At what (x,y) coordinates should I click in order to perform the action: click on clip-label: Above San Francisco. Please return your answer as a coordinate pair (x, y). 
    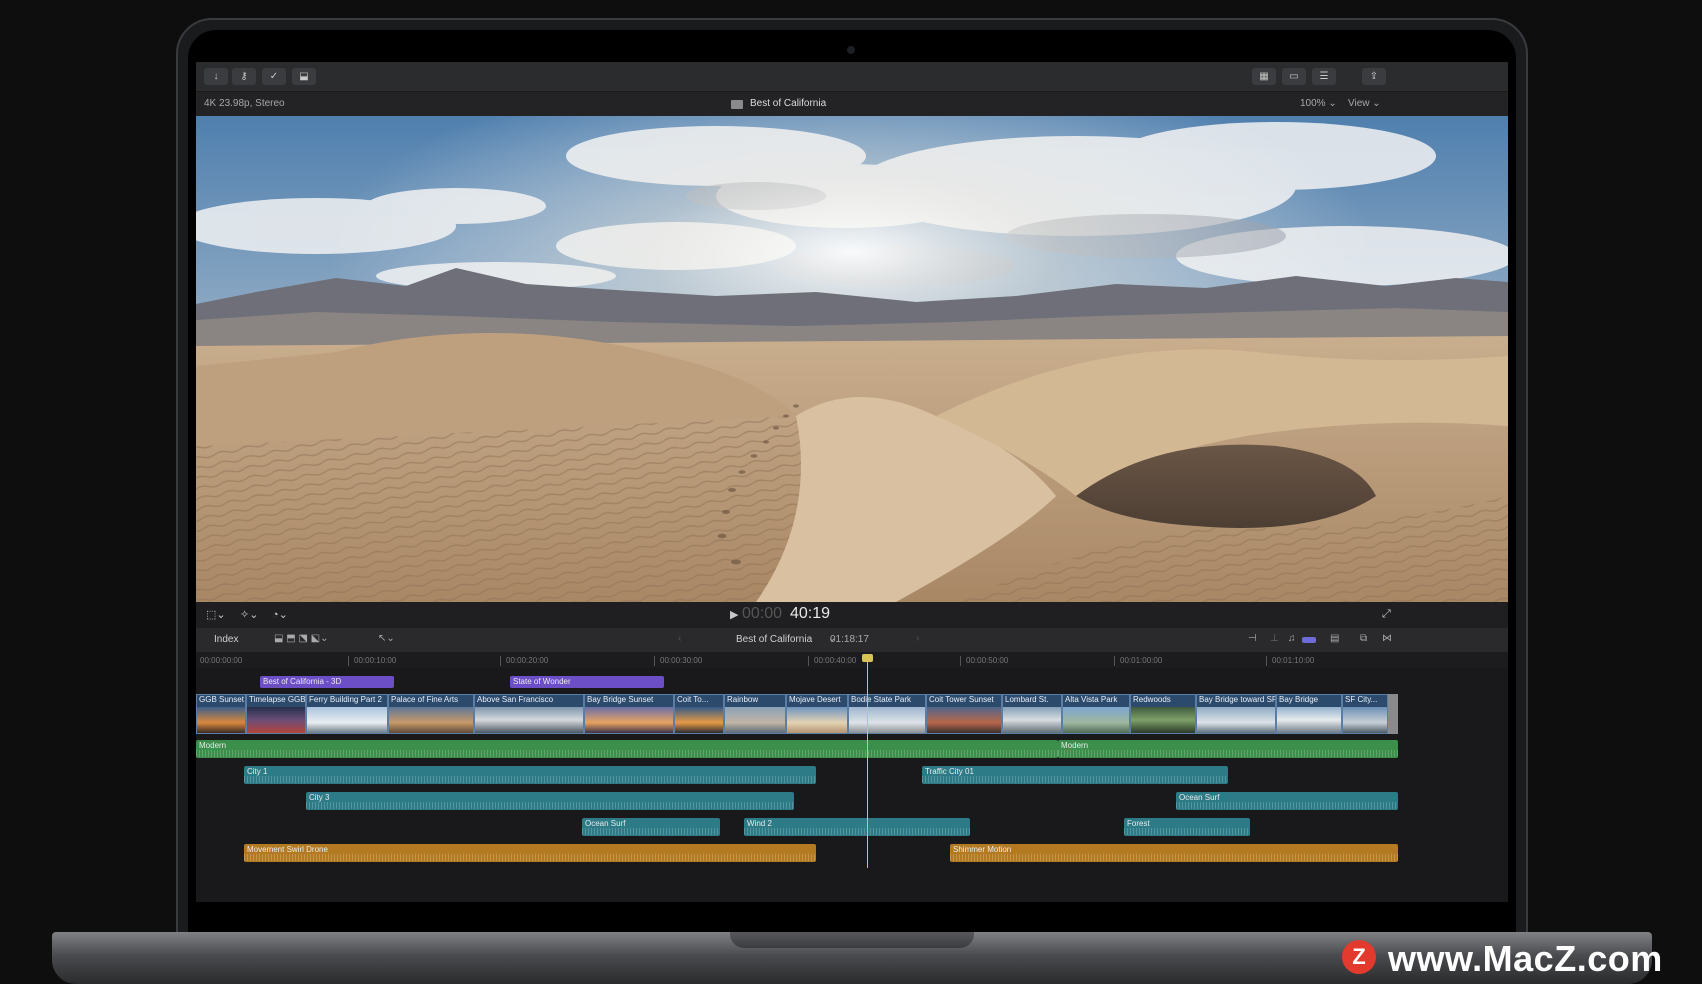
    Looking at the image, I should click on (515, 699).